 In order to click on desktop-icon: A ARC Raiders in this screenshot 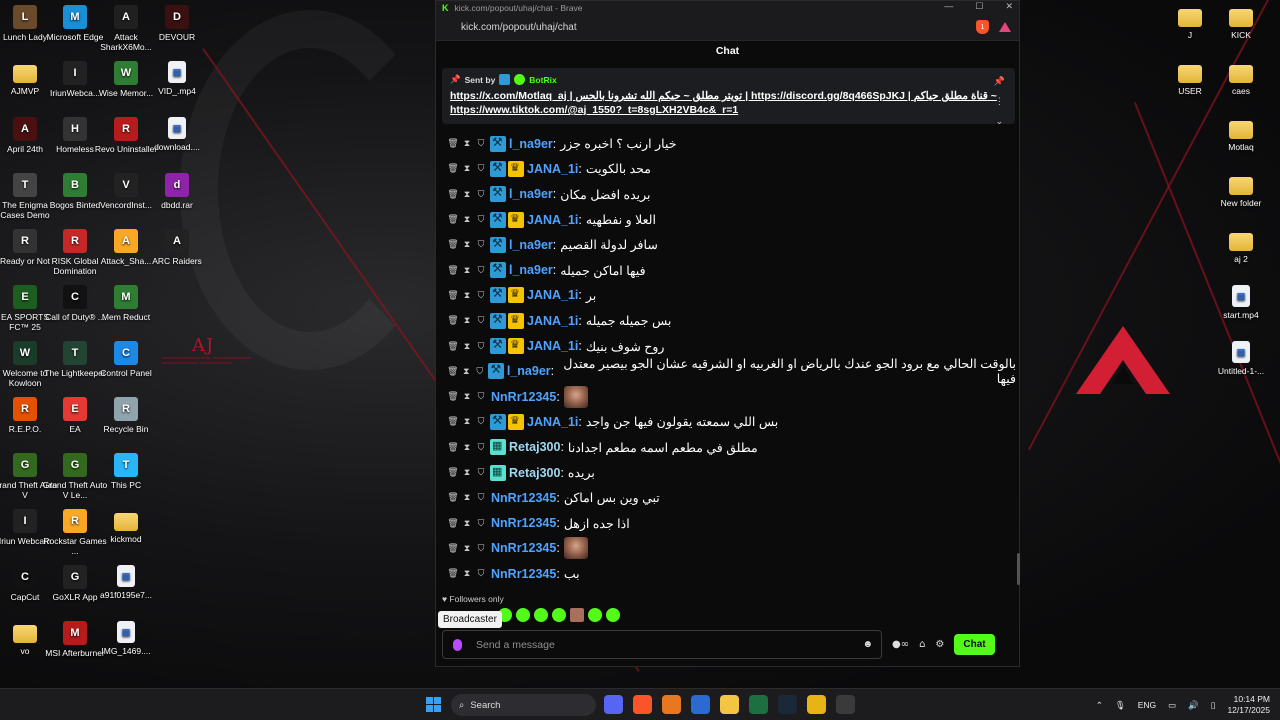, I will do `click(177, 247)`.